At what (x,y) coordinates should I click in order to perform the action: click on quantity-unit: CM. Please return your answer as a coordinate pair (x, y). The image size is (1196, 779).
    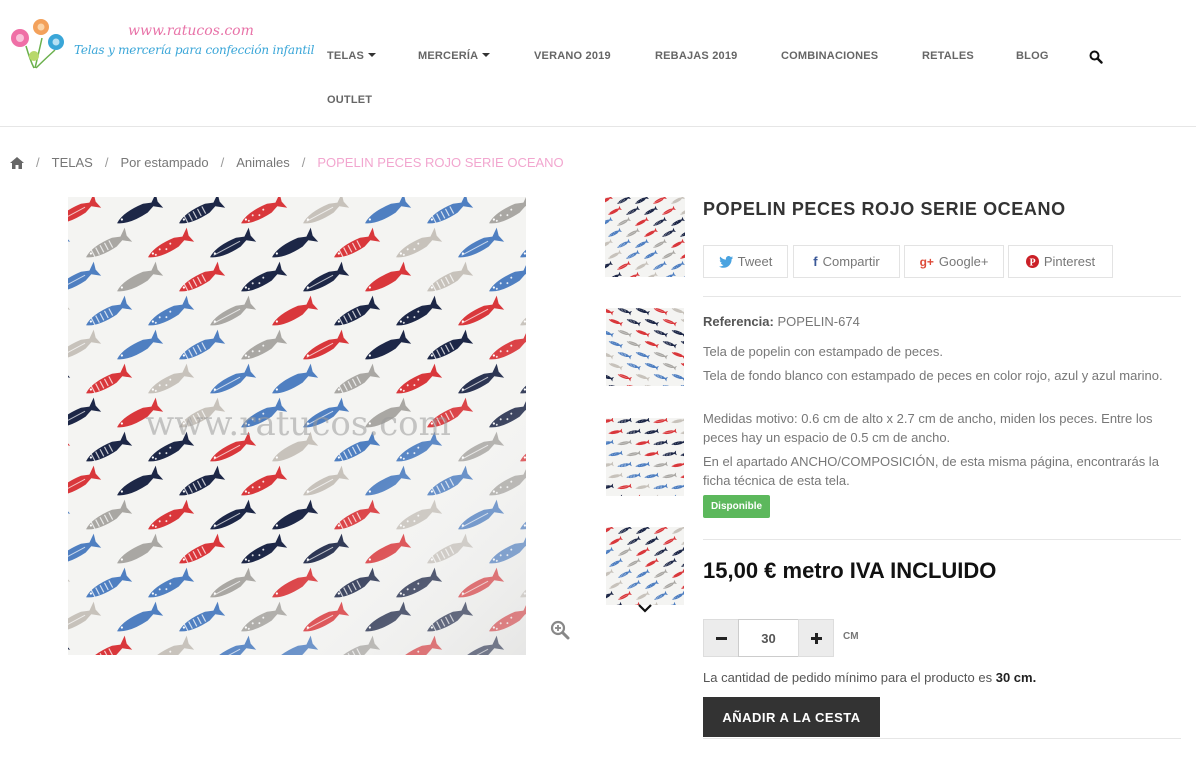
    Looking at the image, I should click on (851, 636).